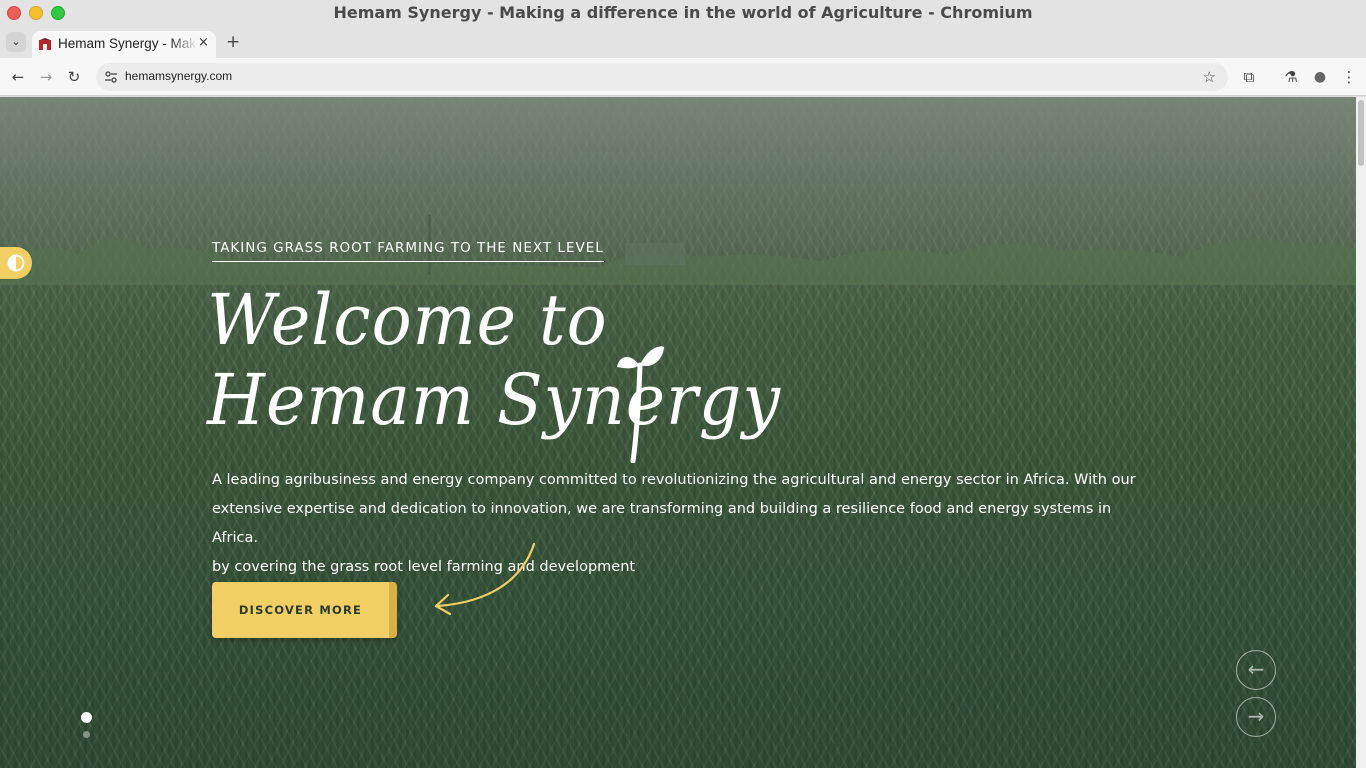 Image resolution: width=1366 pixels, height=768 pixels. Describe the element at coordinates (74, 77) in the screenshot. I see `reload-button: ↻` at that location.